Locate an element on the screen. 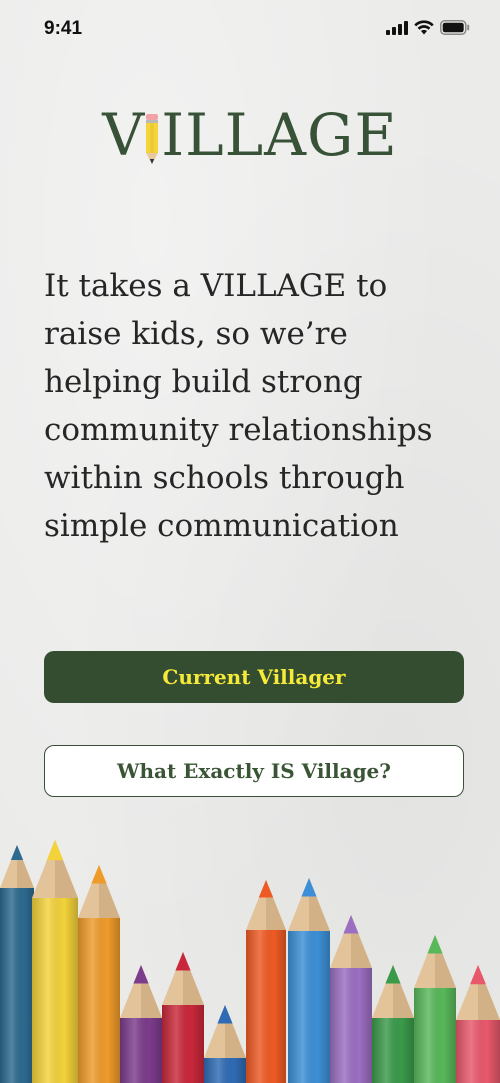 The width and height of the screenshot is (500, 1083). cellular-signal-icon is located at coordinates (397, 27).